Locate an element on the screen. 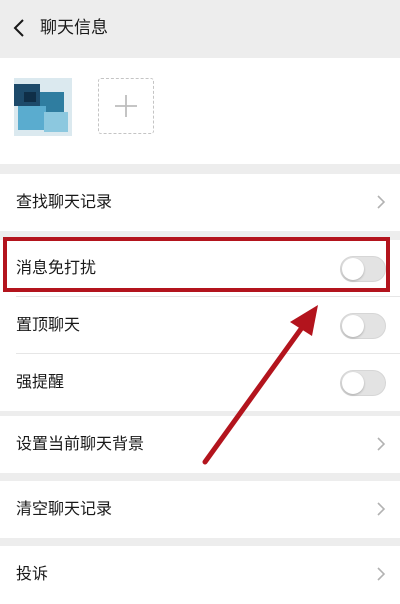  chevron-left-icon is located at coordinates (19, 28).